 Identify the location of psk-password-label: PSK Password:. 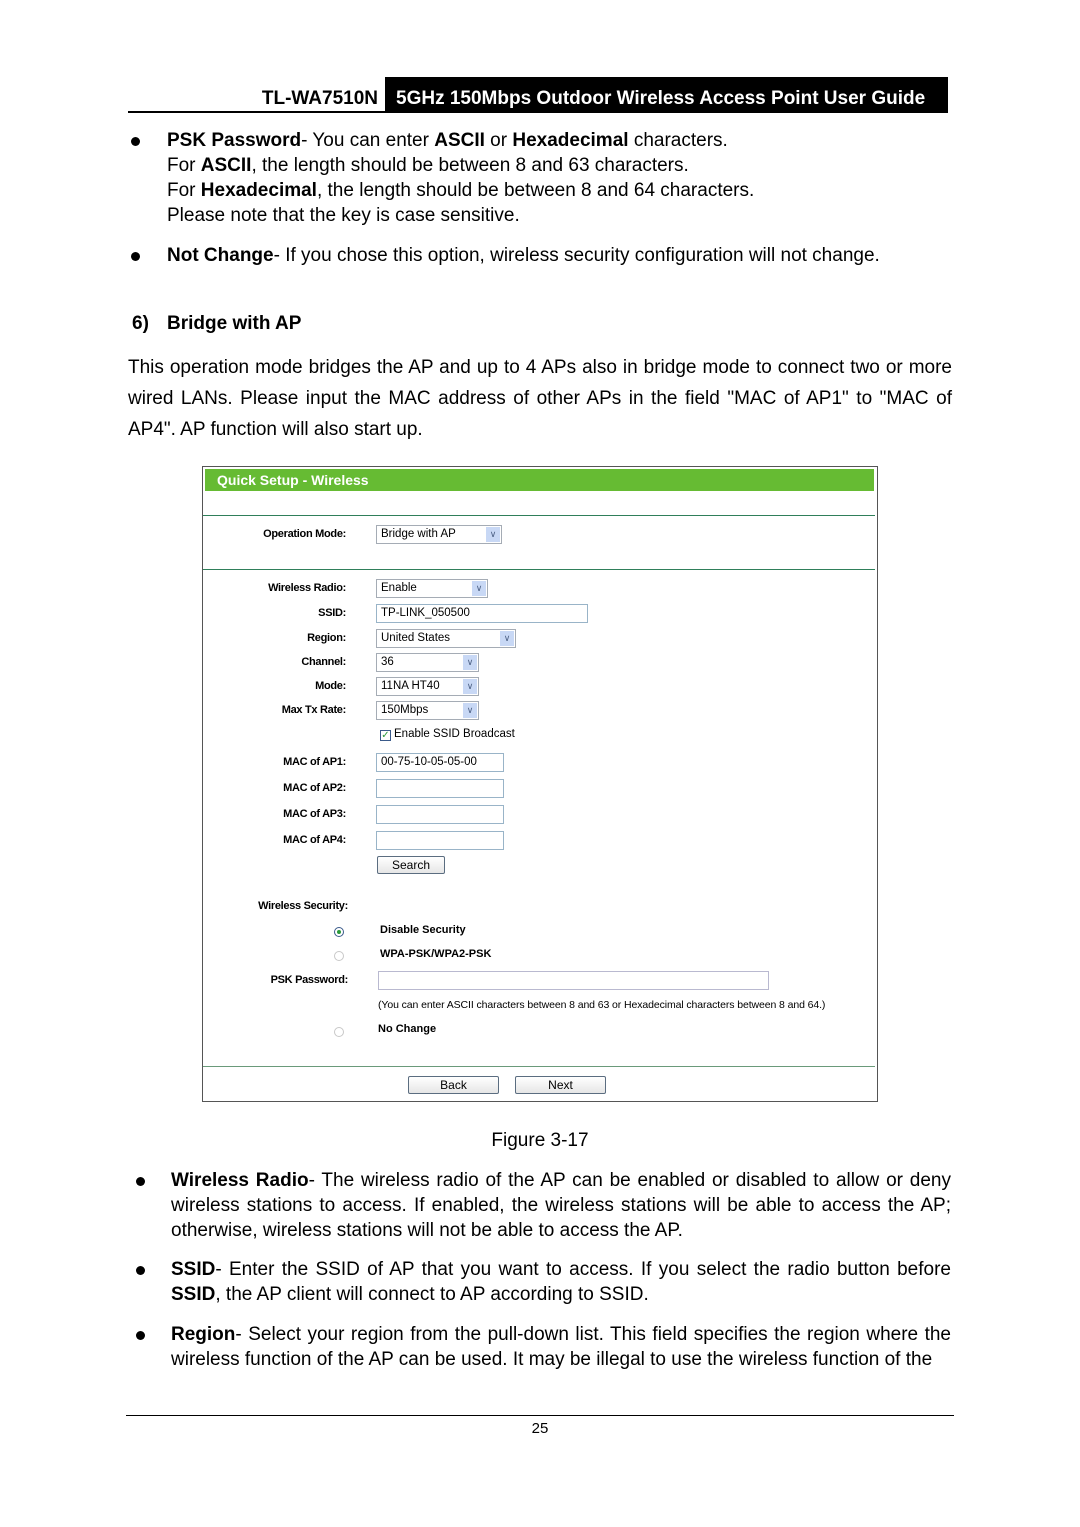
(309, 980).